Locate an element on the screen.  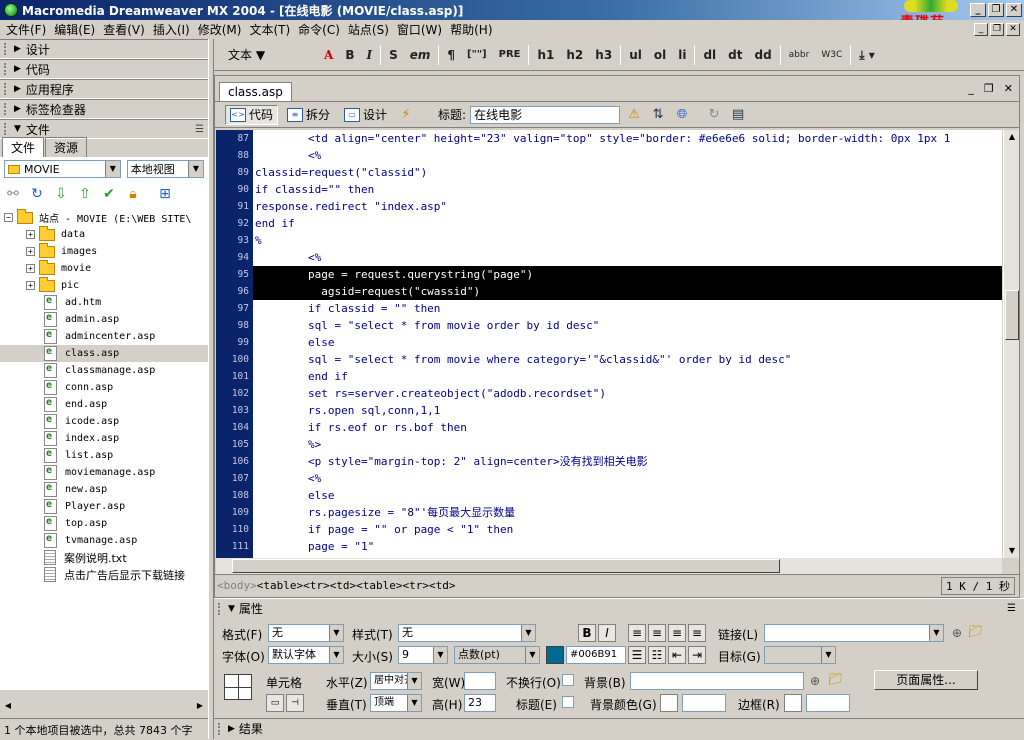
refresh-icon: ↻ is located at coordinates (37, 194).